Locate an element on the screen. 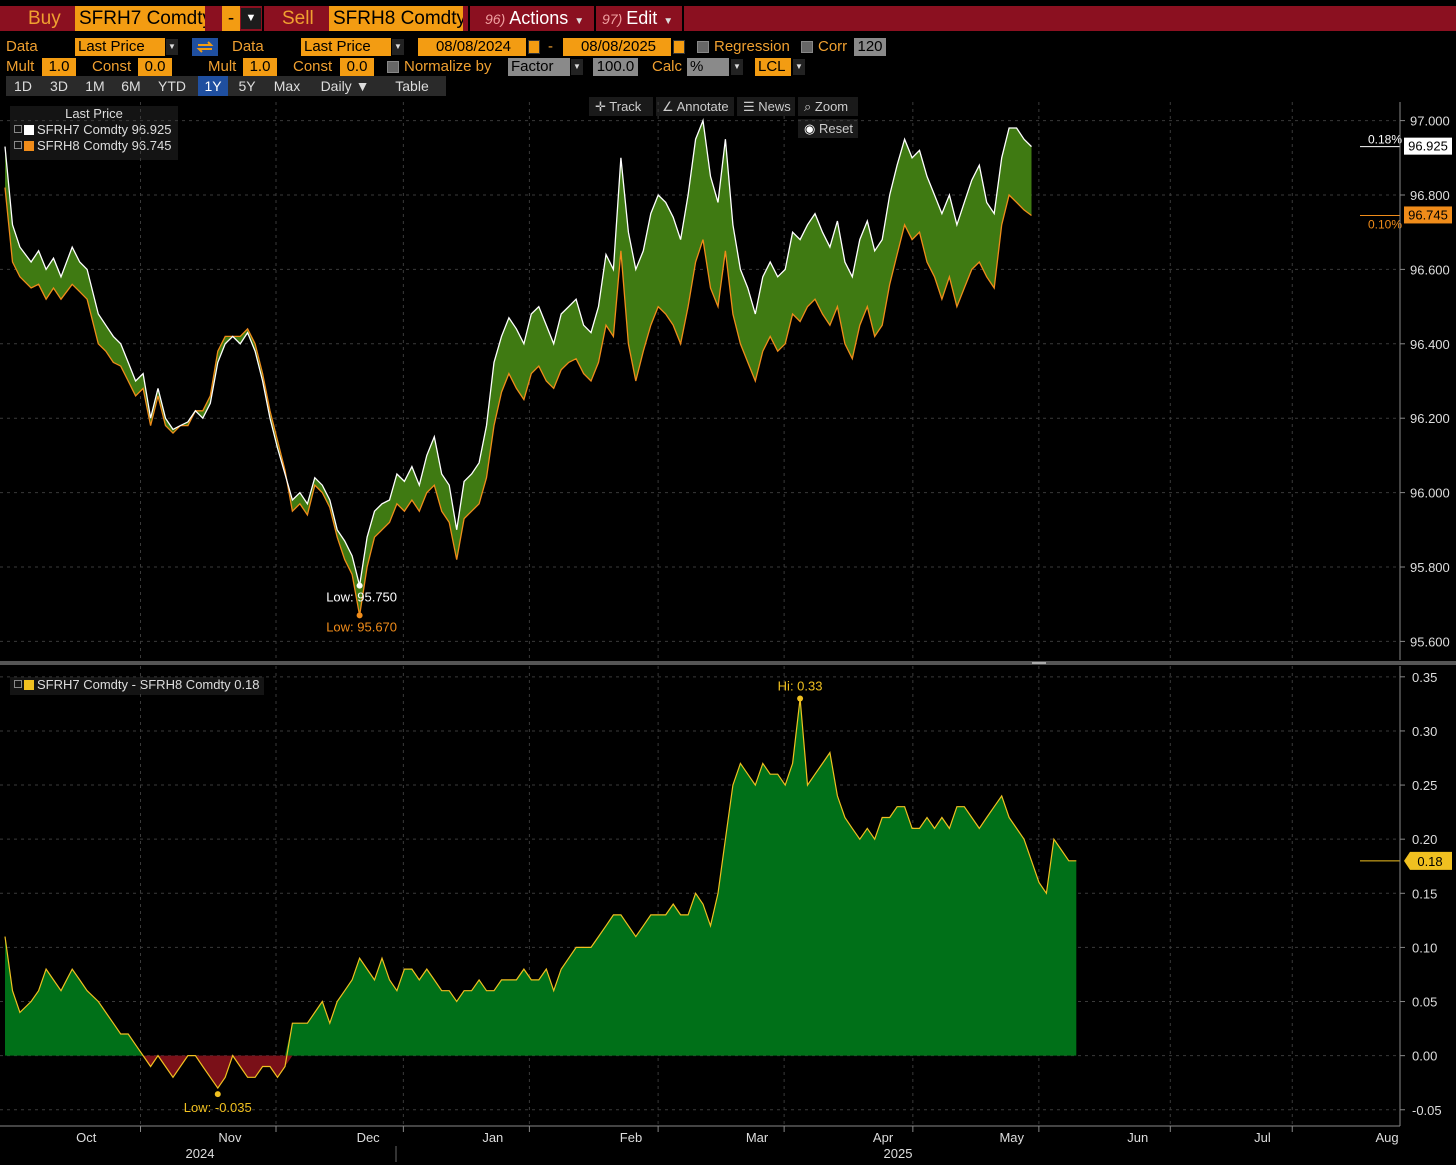 The image size is (1456, 1165). y-tick-label: 0.25 is located at coordinates (1424, 785).